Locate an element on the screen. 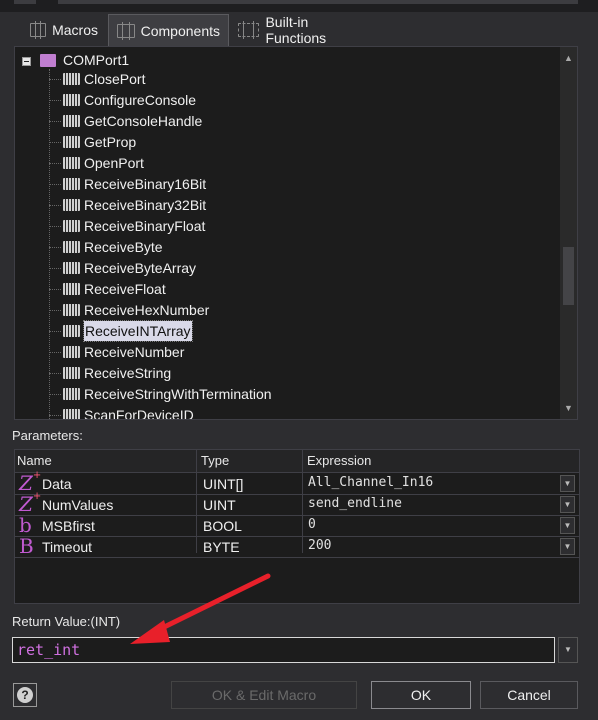  tree-item-label: ConfigureConsole is located at coordinates (140, 100).